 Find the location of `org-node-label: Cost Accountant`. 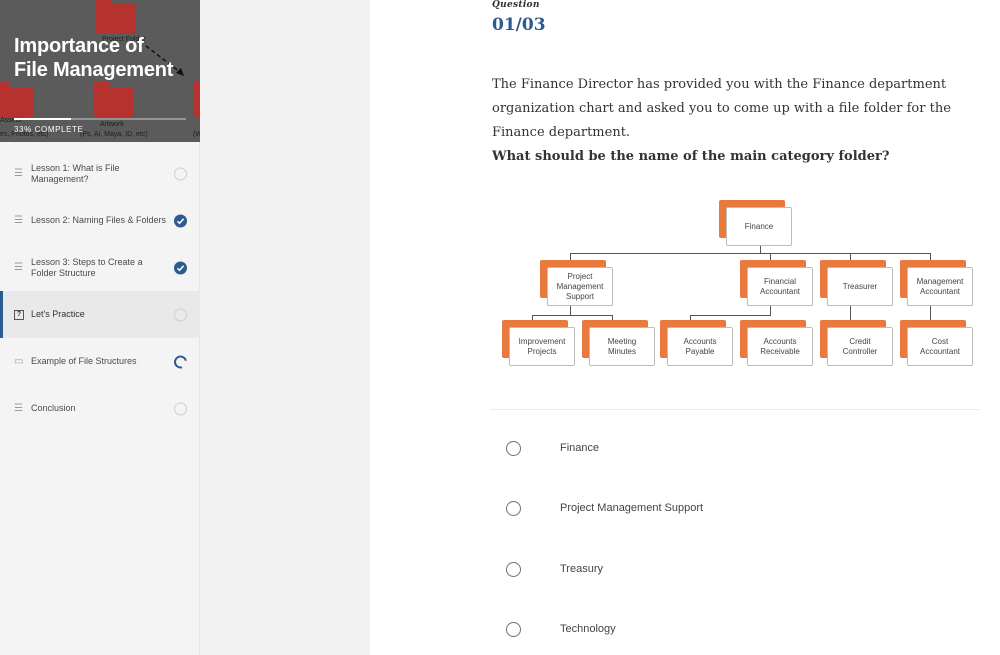

org-node-label: Cost Accountant is located at coordinates (940, 346).